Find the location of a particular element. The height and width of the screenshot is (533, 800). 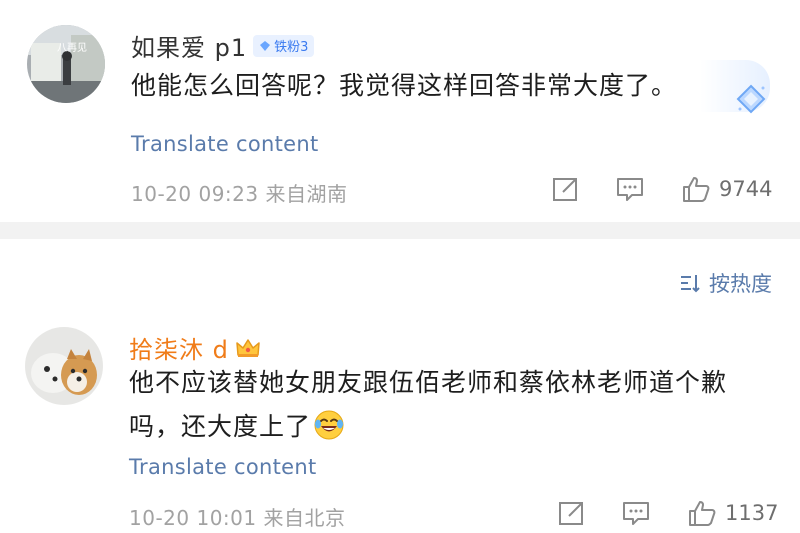

user-avatar: 八再见 is located at coordinates (66, 64).